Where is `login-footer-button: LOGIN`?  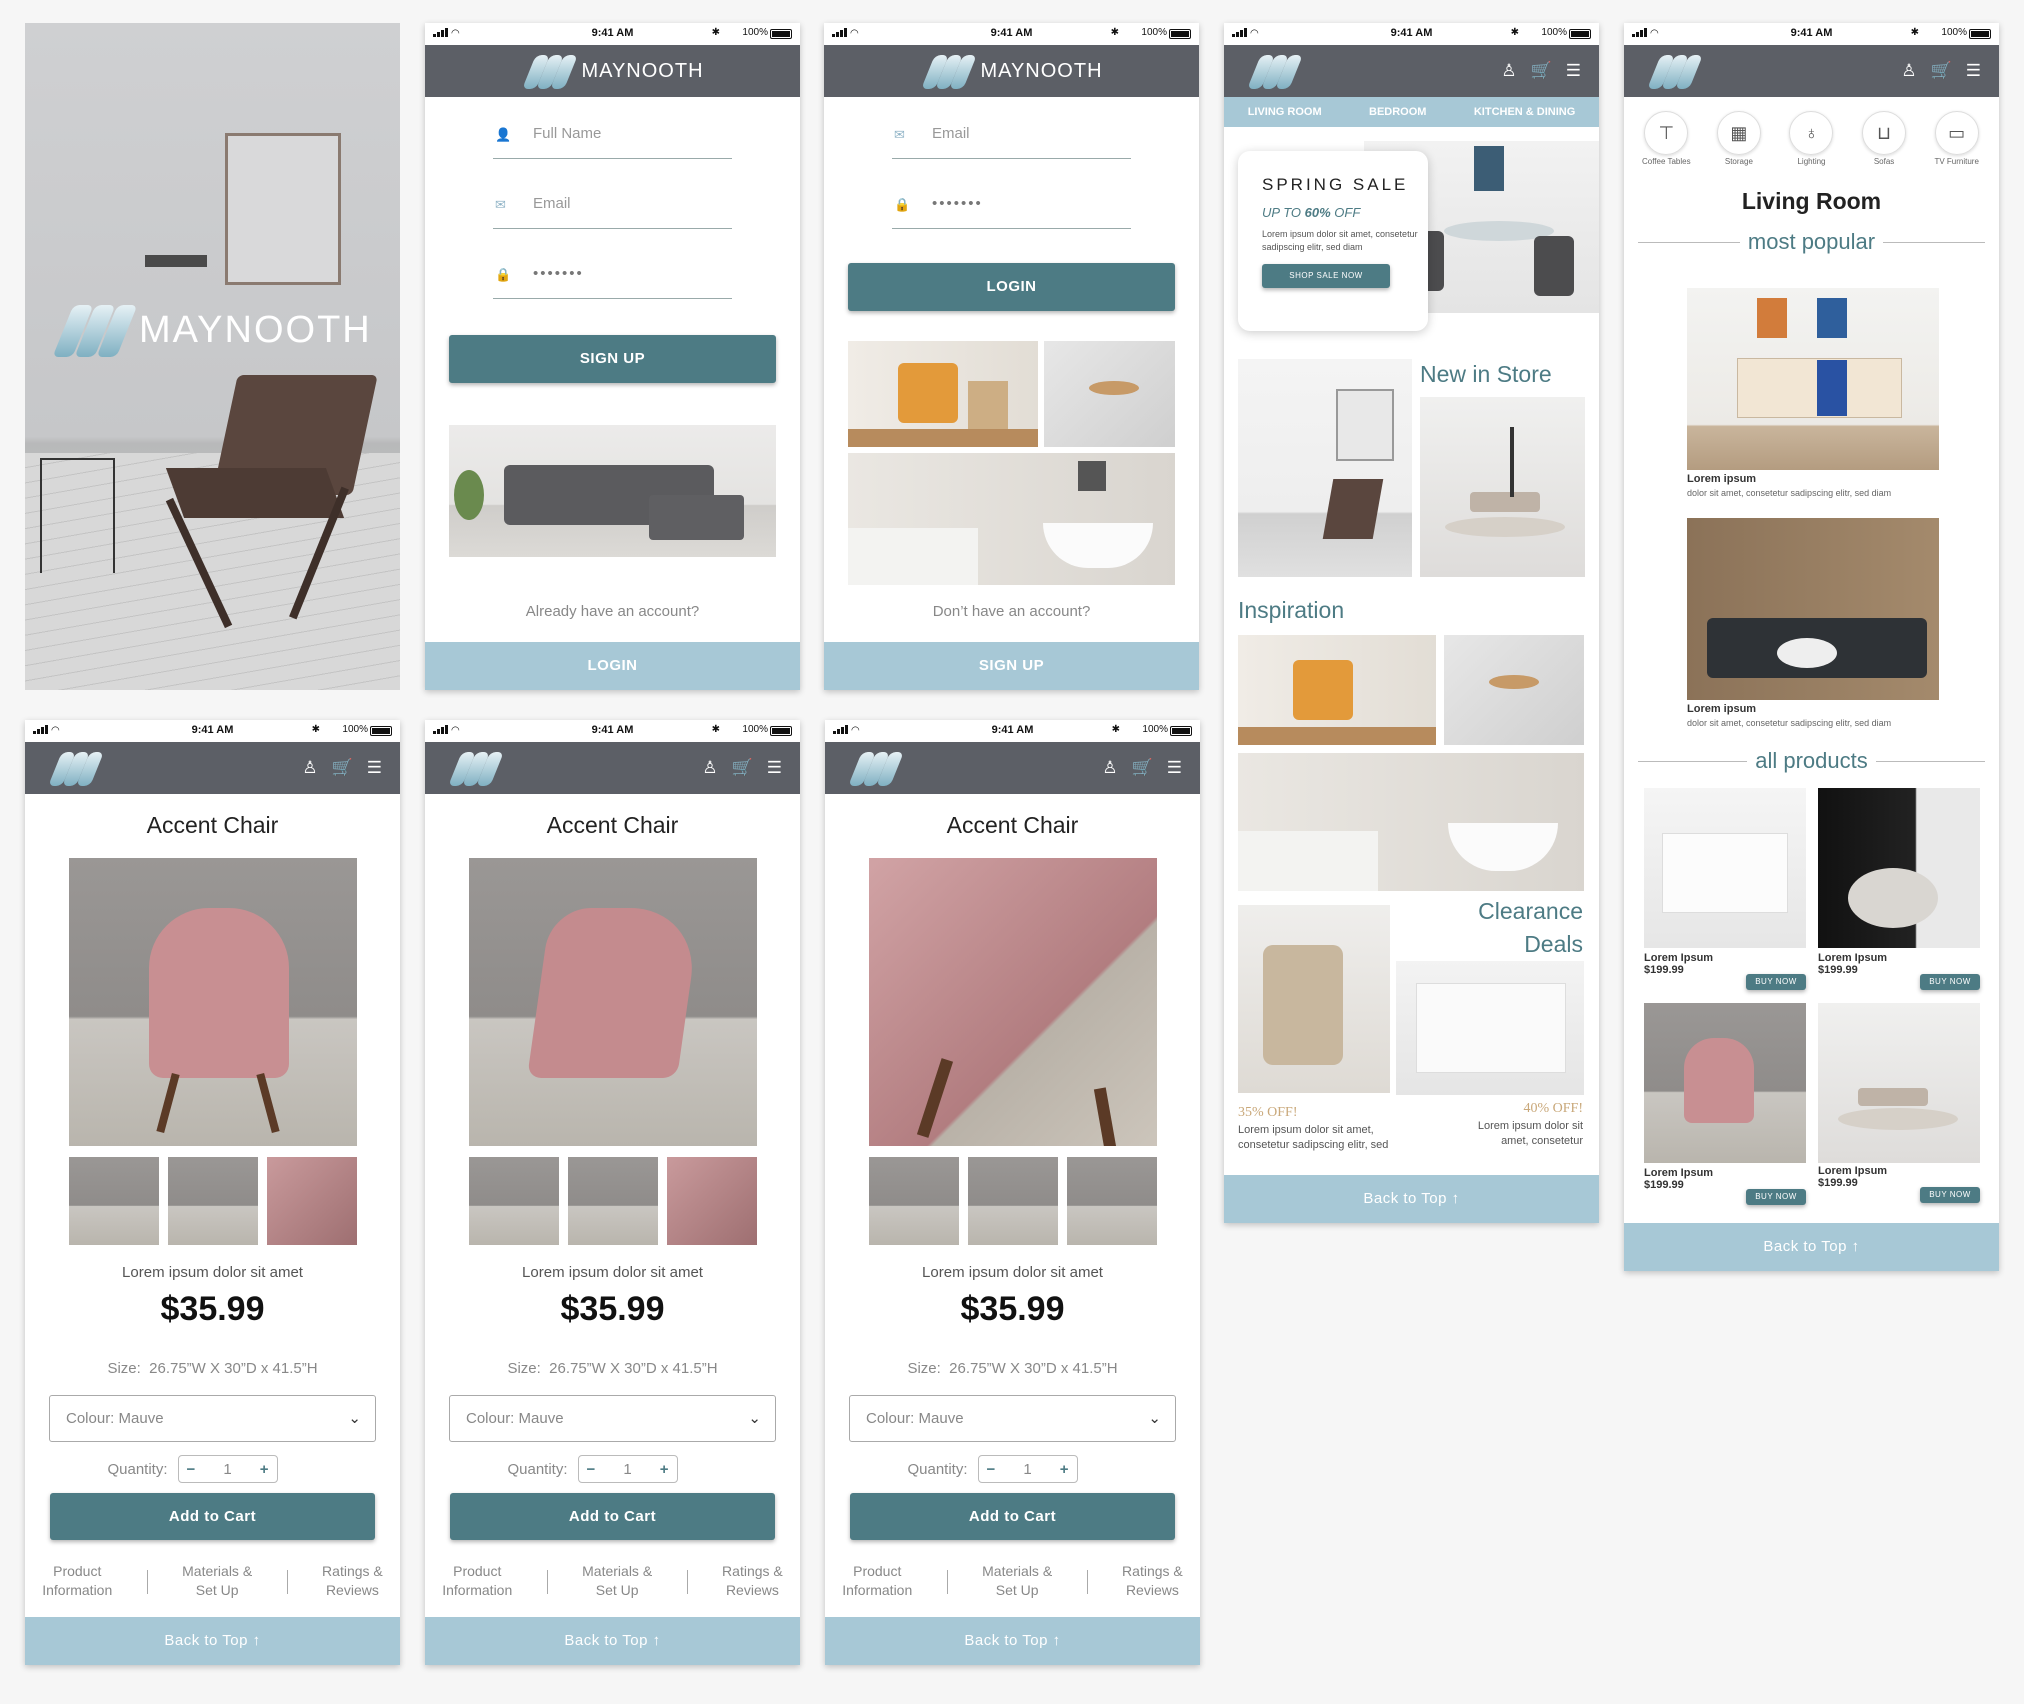 login-footer-button: LOGIN is located at coordinates (612, 666).